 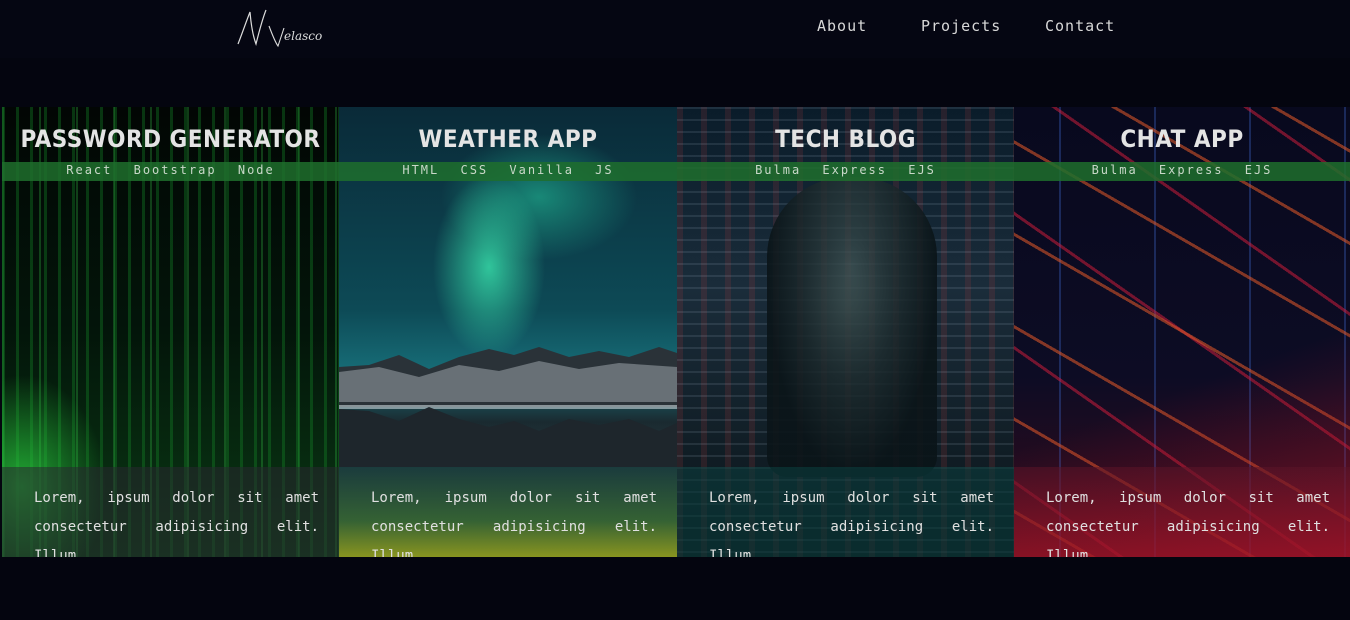 What do you see at coordinates (286, 27) in the screenshot?
I see `logo: elasco` at bounding box center [286, 27].